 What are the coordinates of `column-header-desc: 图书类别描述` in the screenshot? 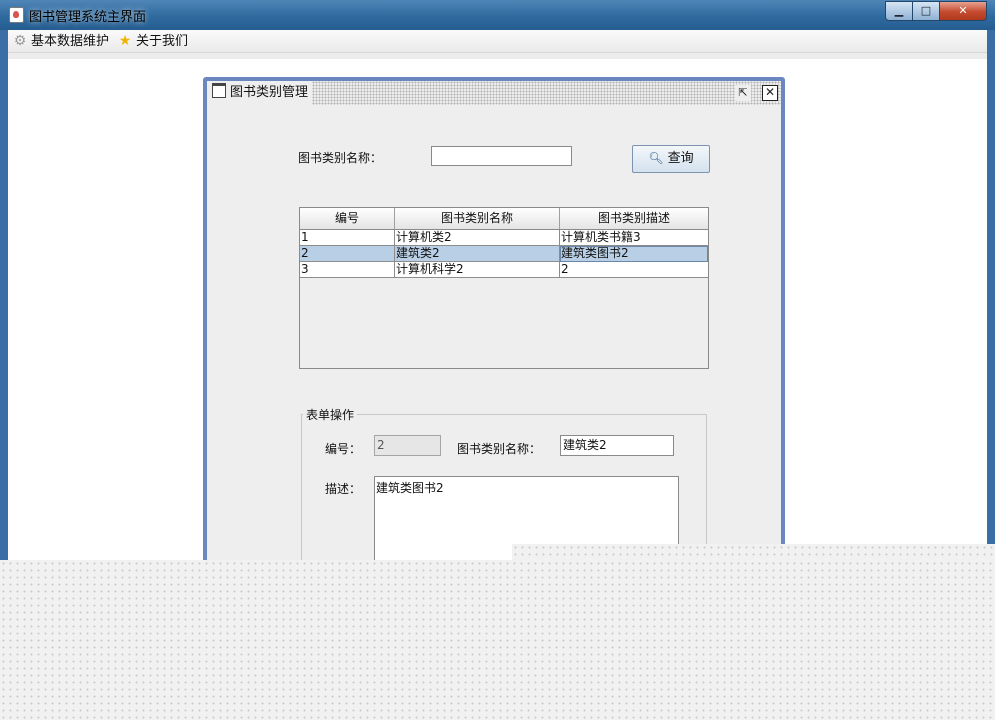 It's located at (634, 218).